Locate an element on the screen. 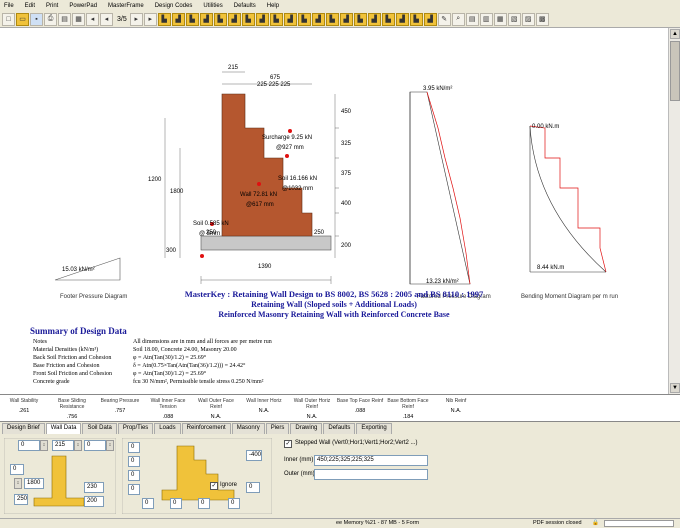 This screenshot has height=528, width=680. menu-defaults: Defaults is located at coordinates (245, 6).